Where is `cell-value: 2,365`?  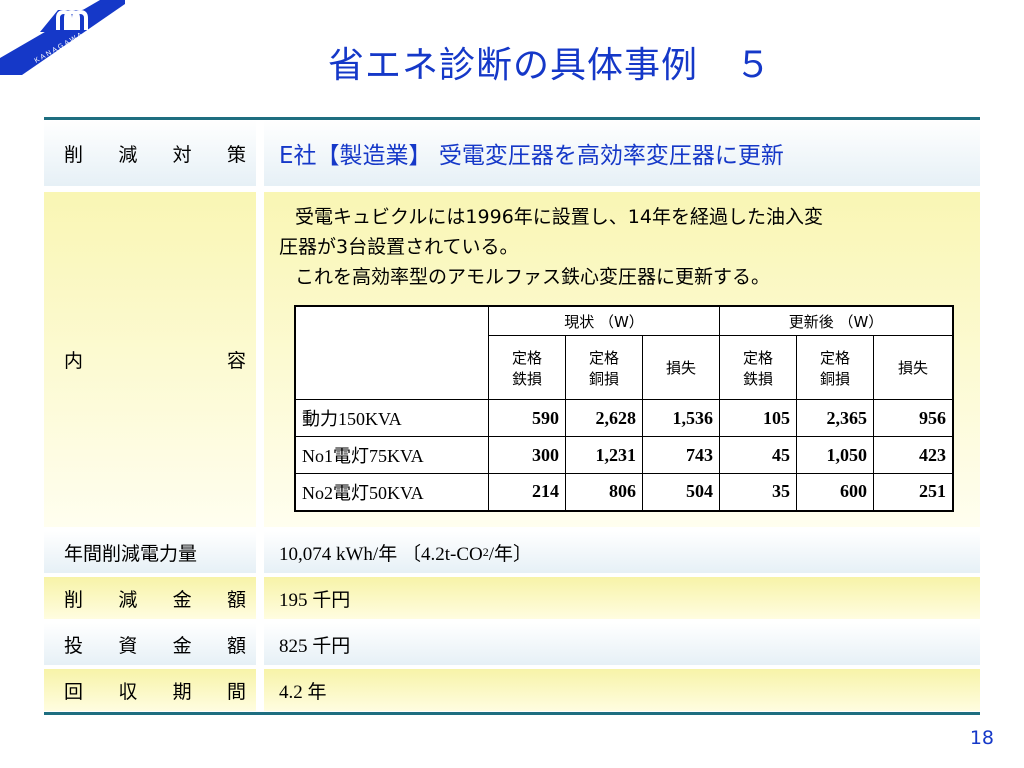
cell-value: 2,365 is located at coordinates (835, 418).